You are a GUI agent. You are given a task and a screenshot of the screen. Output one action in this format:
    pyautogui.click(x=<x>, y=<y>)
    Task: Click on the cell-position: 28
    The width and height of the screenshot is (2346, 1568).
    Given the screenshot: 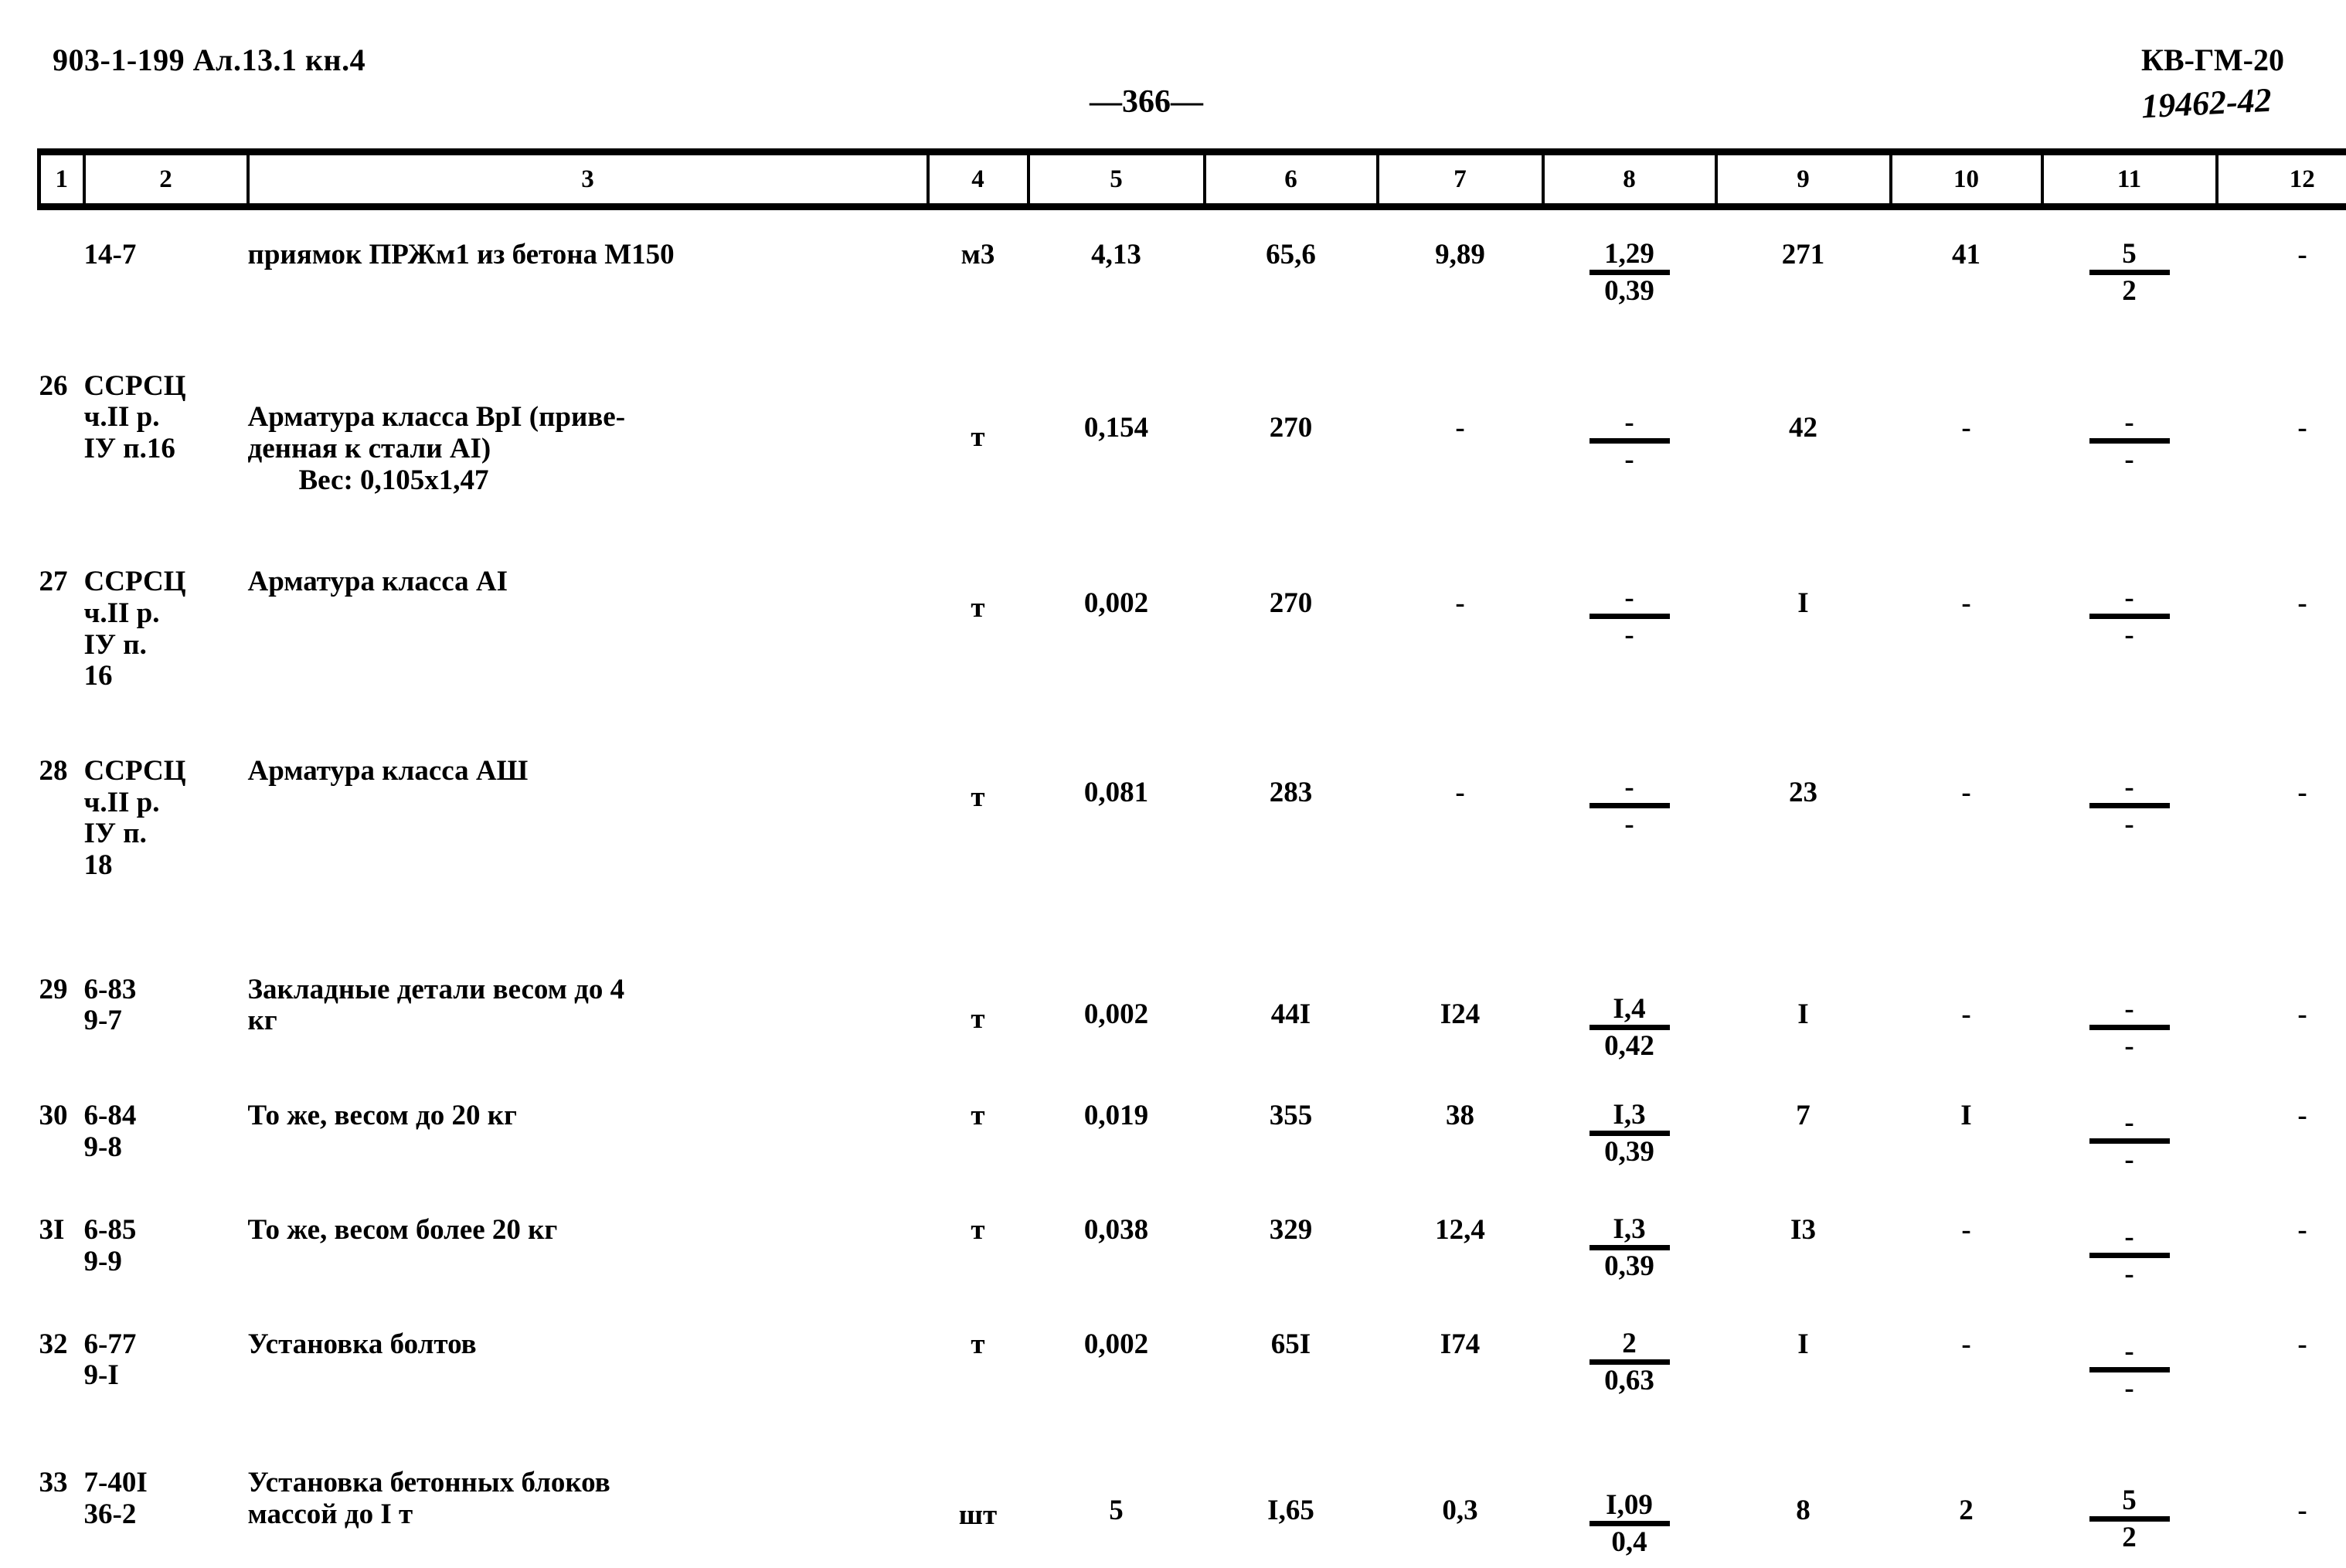 What is the action you would take?
    pyautogui.click(x=61, y=819)
    